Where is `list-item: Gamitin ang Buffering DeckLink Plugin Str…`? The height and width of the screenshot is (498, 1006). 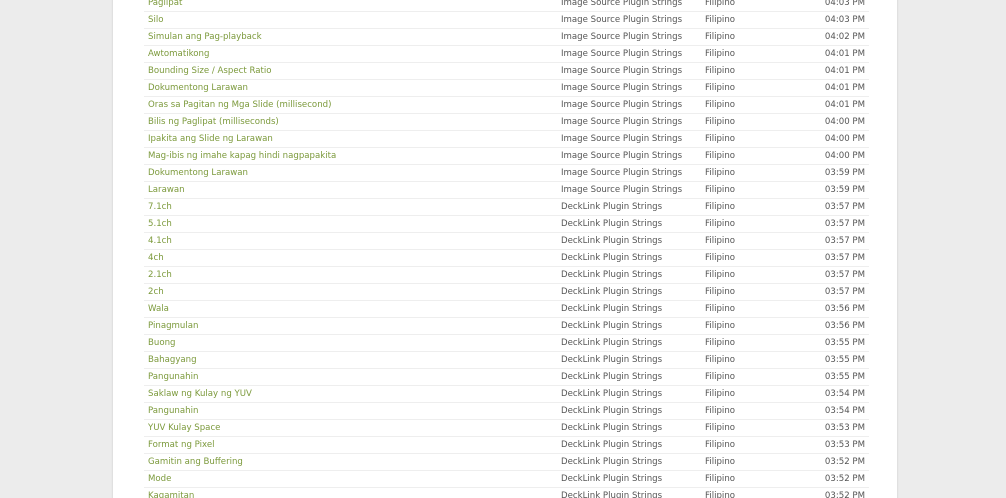 list-item: Gamitin ang Buffering DeckLink Plugin Str… is located at coordinates (506, 462).